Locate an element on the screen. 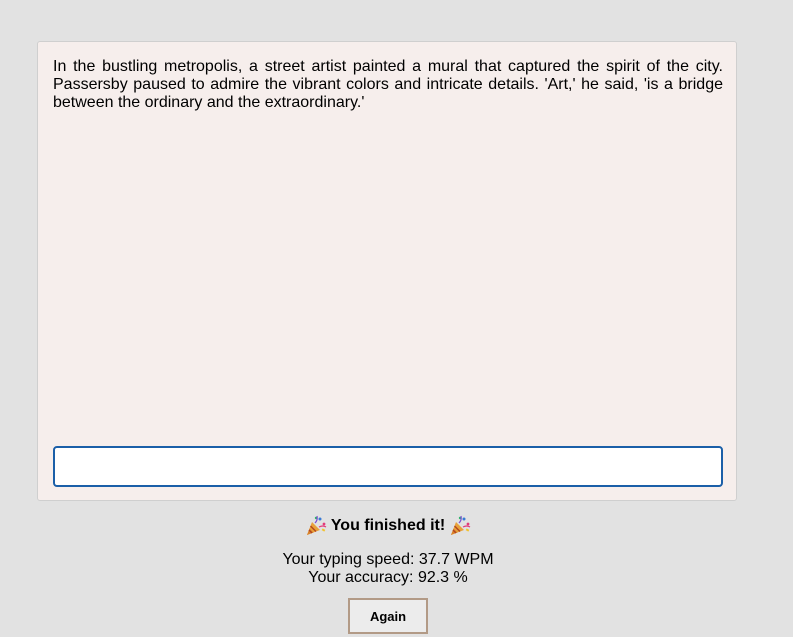 The height and width of the screenshot is (637, 793). finish-heading: You finished it! is located at coordinates (388, 526).